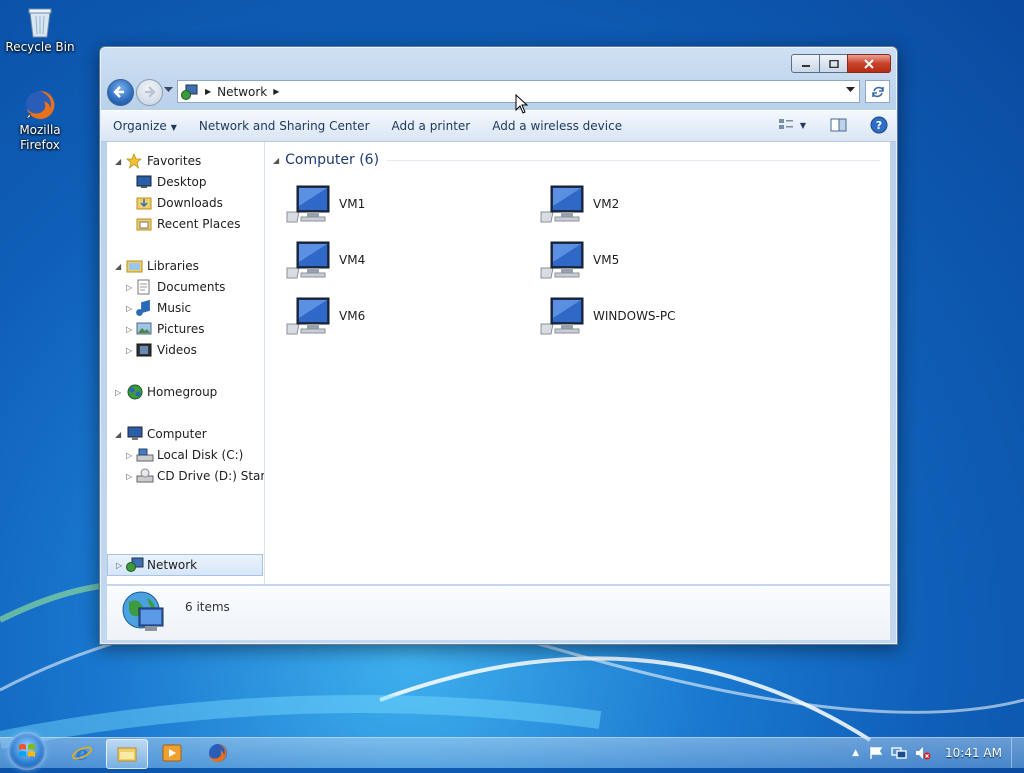 This screenshot has height=773, width=1024. Describe the element at coordinates (185, 476) in the screenshot. I see `tree-cd-drive: ▷ CD Drive (D:) Standa` at that location.